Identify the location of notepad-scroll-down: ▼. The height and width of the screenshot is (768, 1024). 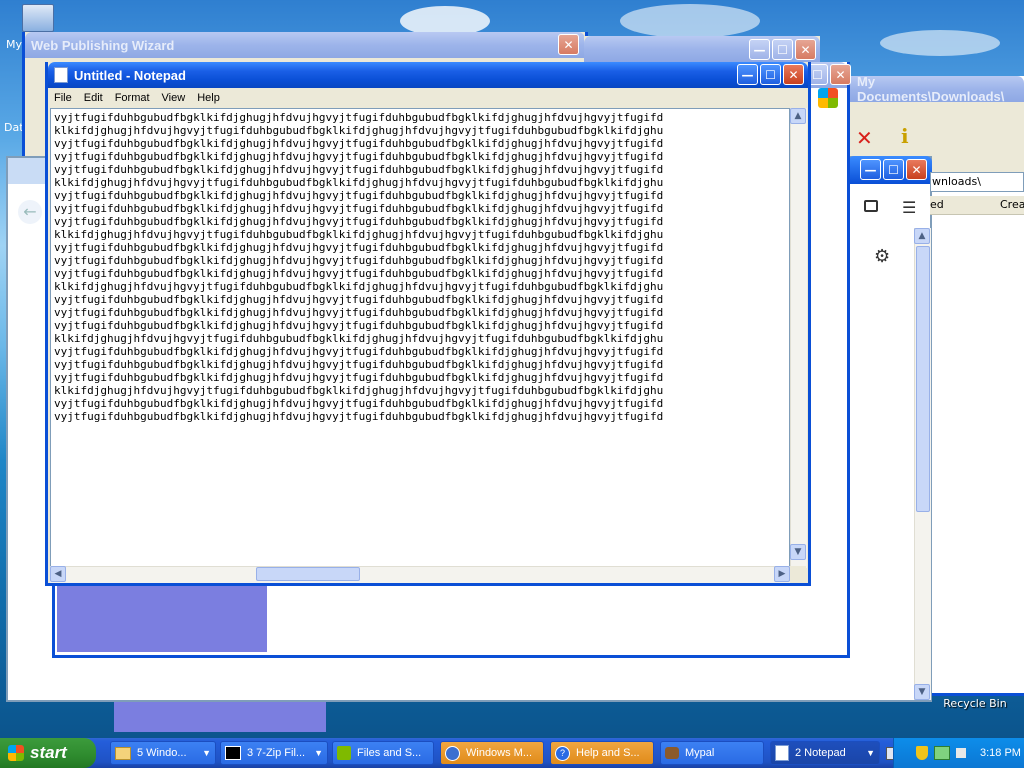
(798, 552).